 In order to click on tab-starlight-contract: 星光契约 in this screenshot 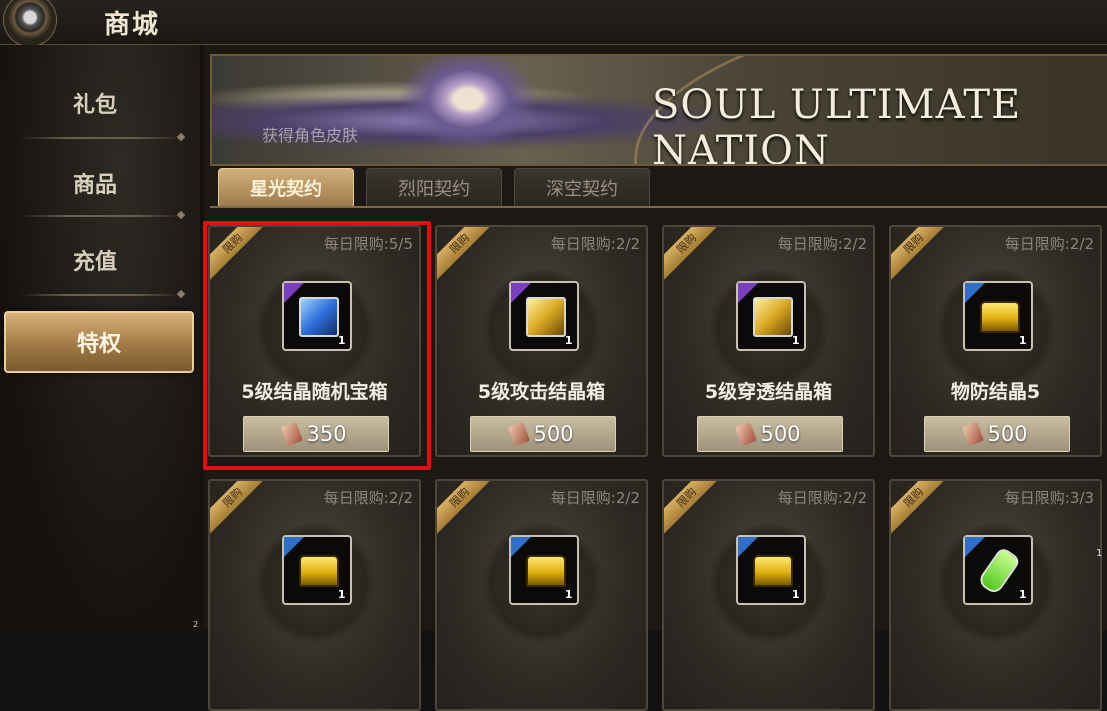, I will do `click(286, 187)`.